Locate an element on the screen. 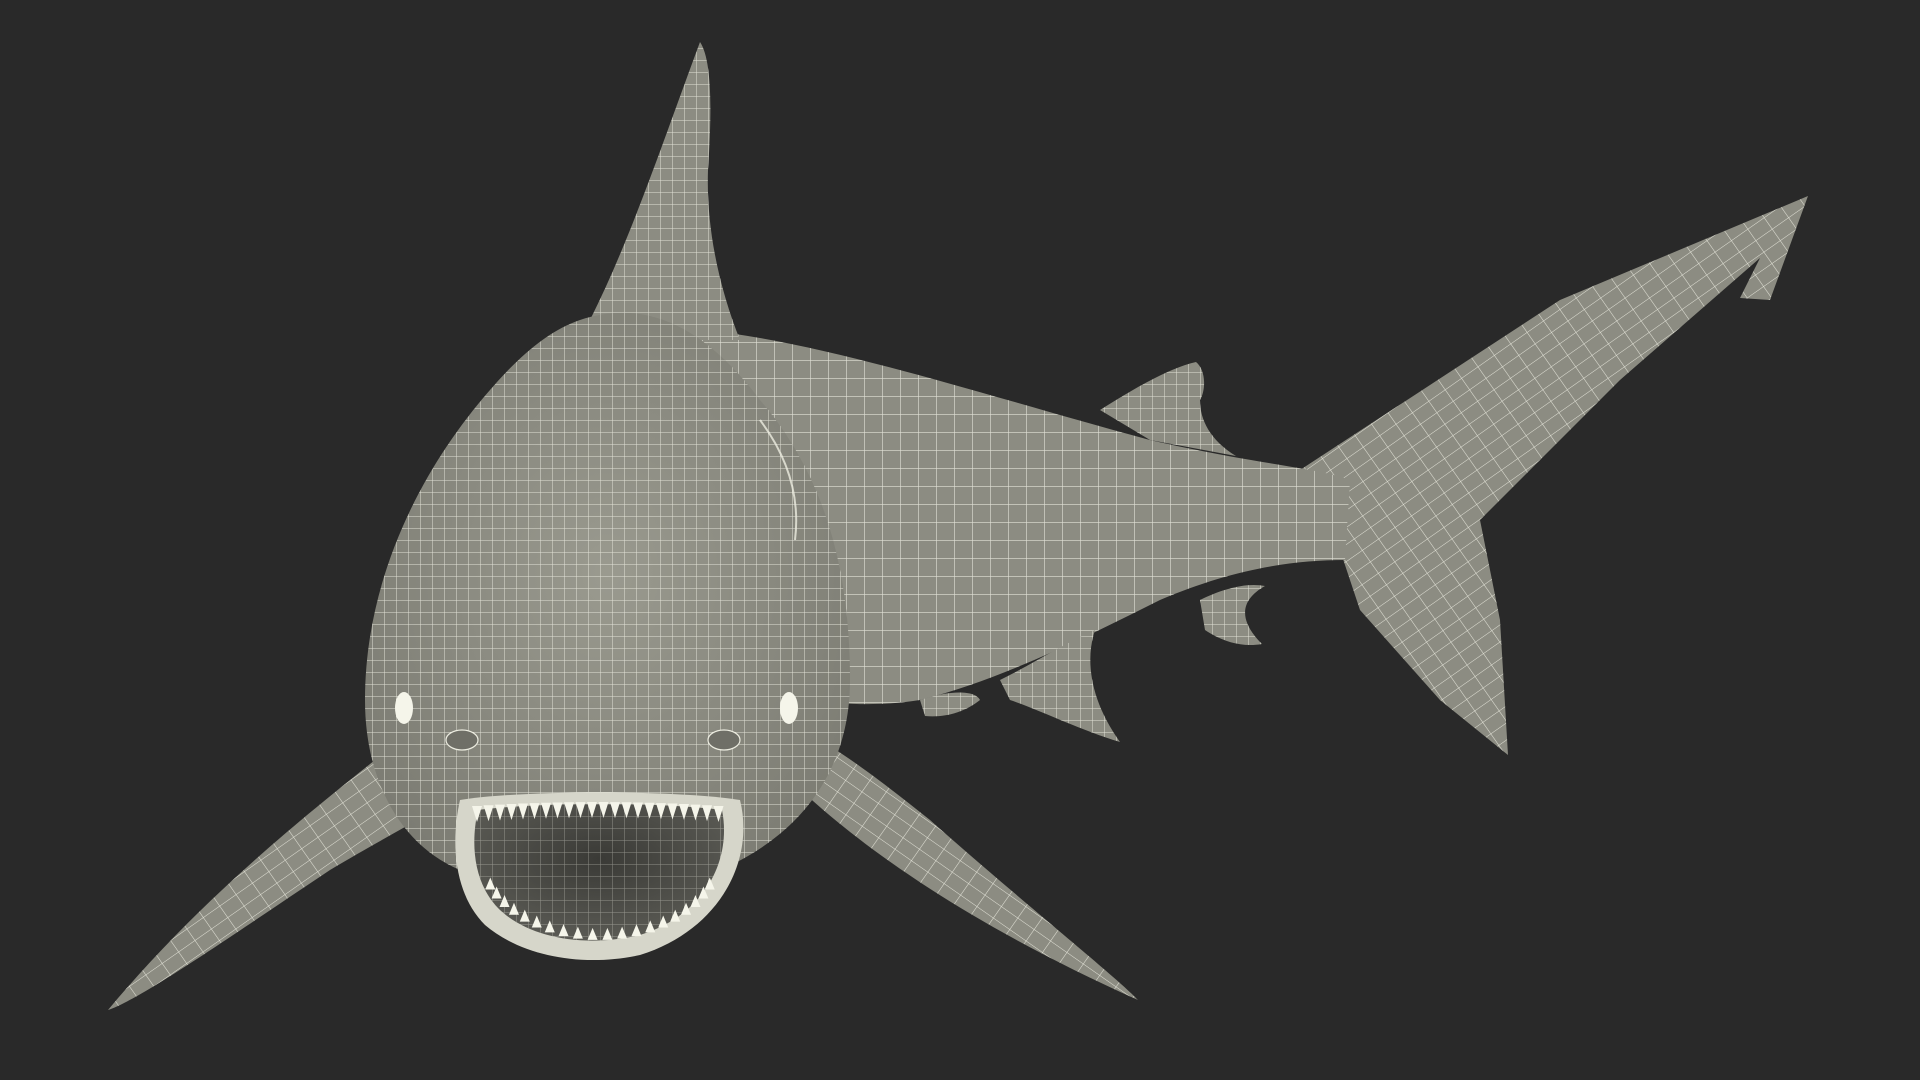 This screenshot has width=1920, height=1080. right-nostril is located at coordinates (724, 740).